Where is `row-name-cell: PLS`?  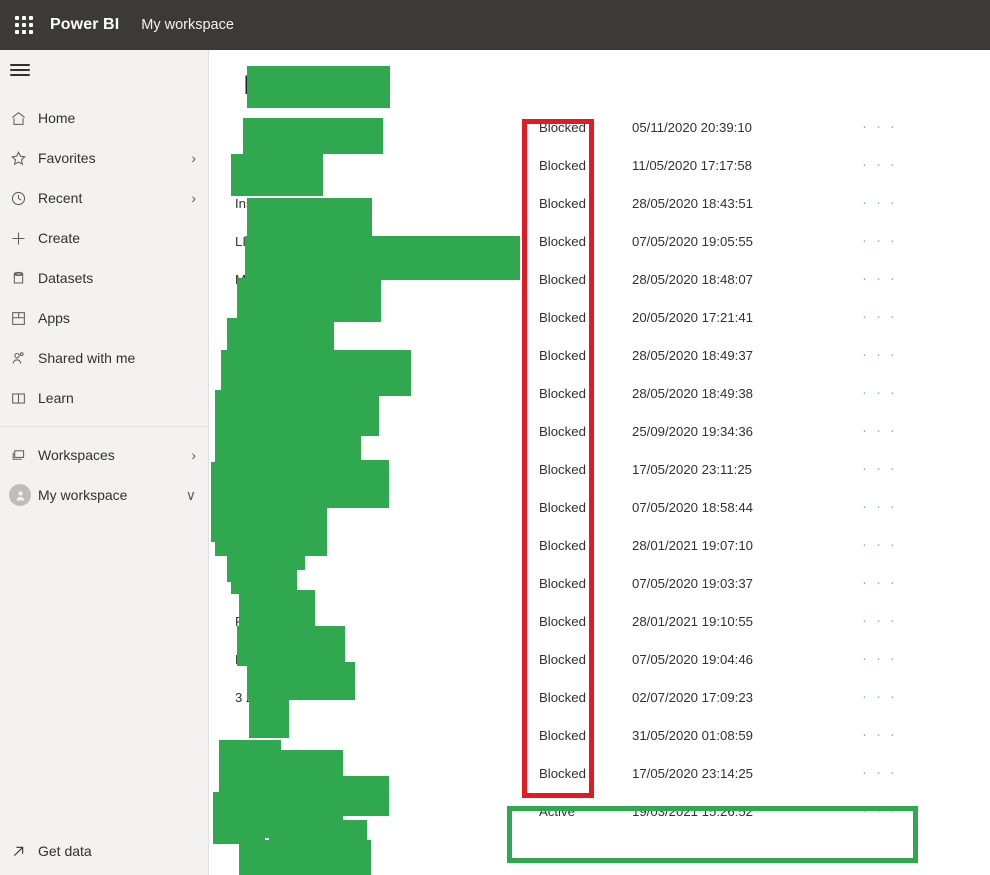 row-name-cell: PLS is located at coordinates (365, 659).